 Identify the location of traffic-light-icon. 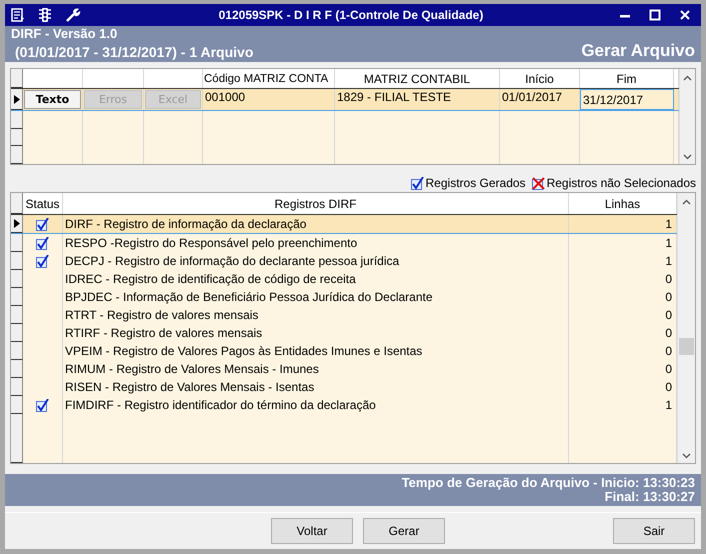
(45, 15).